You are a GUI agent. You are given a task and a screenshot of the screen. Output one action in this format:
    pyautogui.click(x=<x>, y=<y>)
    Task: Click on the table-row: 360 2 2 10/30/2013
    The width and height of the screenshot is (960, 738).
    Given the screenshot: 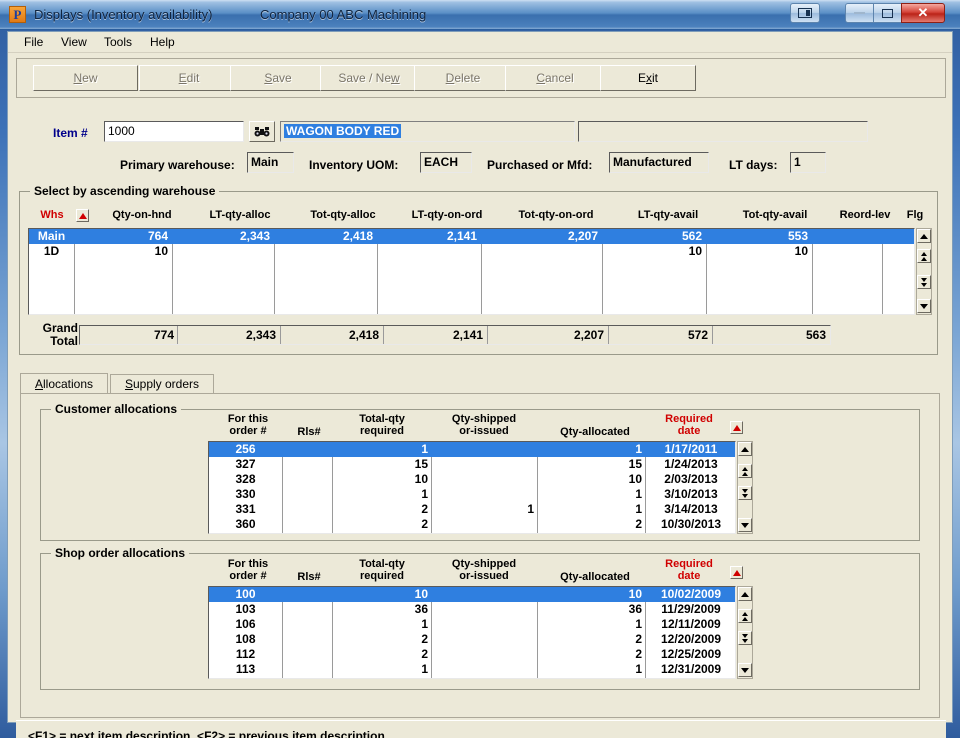 What is the action you would take?
    pyautogui.click(x=472, y=524)
    